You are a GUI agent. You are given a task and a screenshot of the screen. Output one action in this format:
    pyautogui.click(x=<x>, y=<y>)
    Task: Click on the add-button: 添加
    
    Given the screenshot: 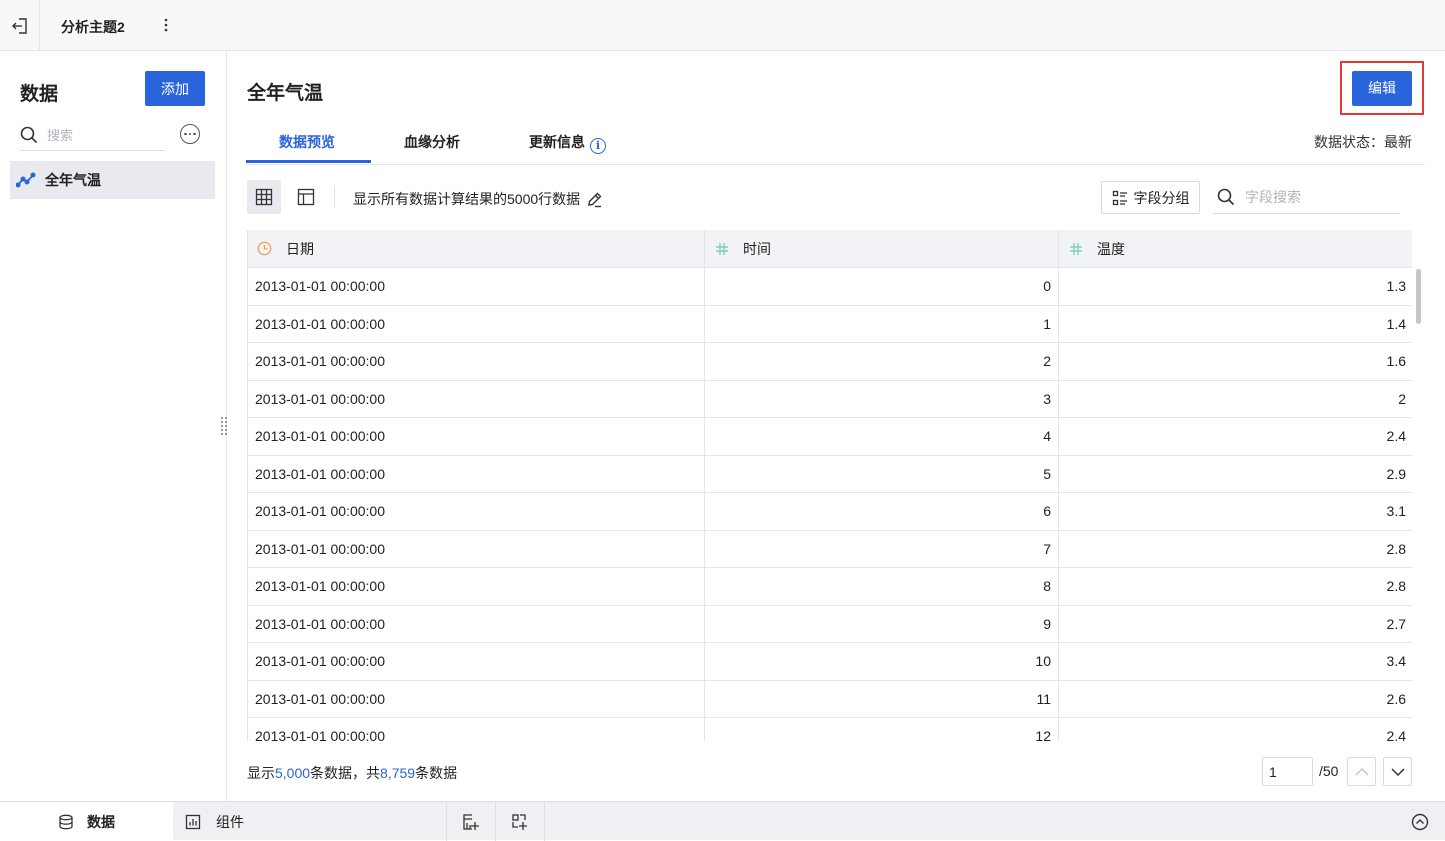 What is the action you would take?
    pyautogui.click(x=175, y=88)
    